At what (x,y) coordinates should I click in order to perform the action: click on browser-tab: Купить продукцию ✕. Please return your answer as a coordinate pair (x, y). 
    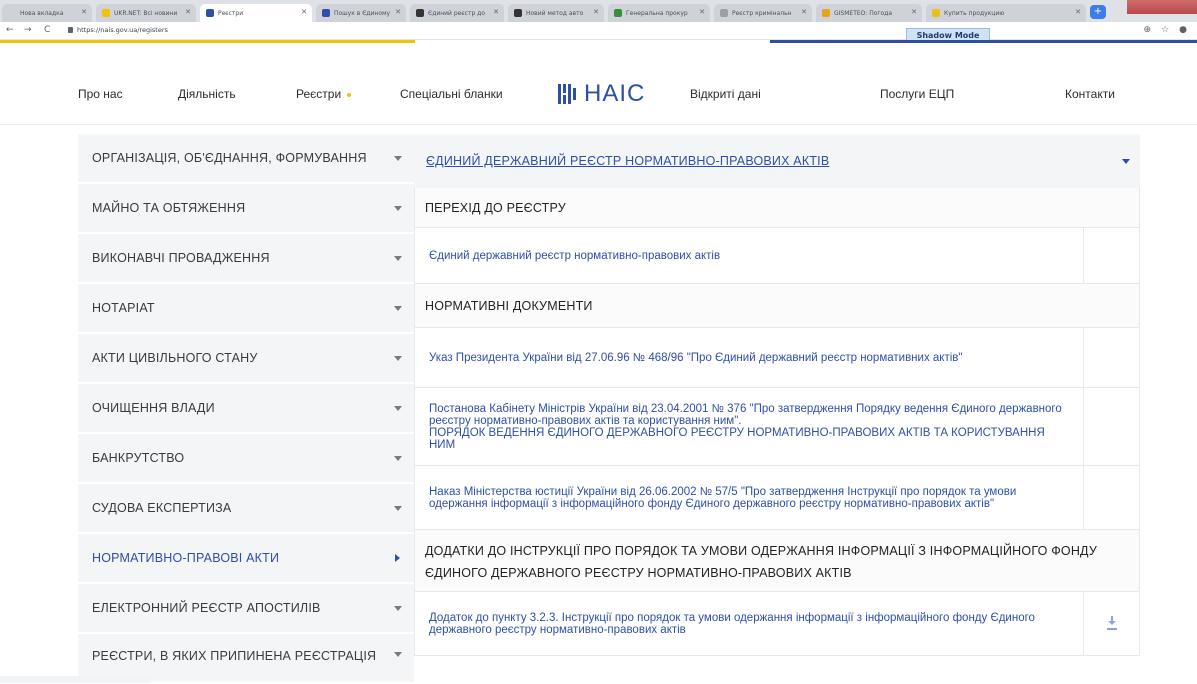
    Looking at the image, I should click on (1006, 13).